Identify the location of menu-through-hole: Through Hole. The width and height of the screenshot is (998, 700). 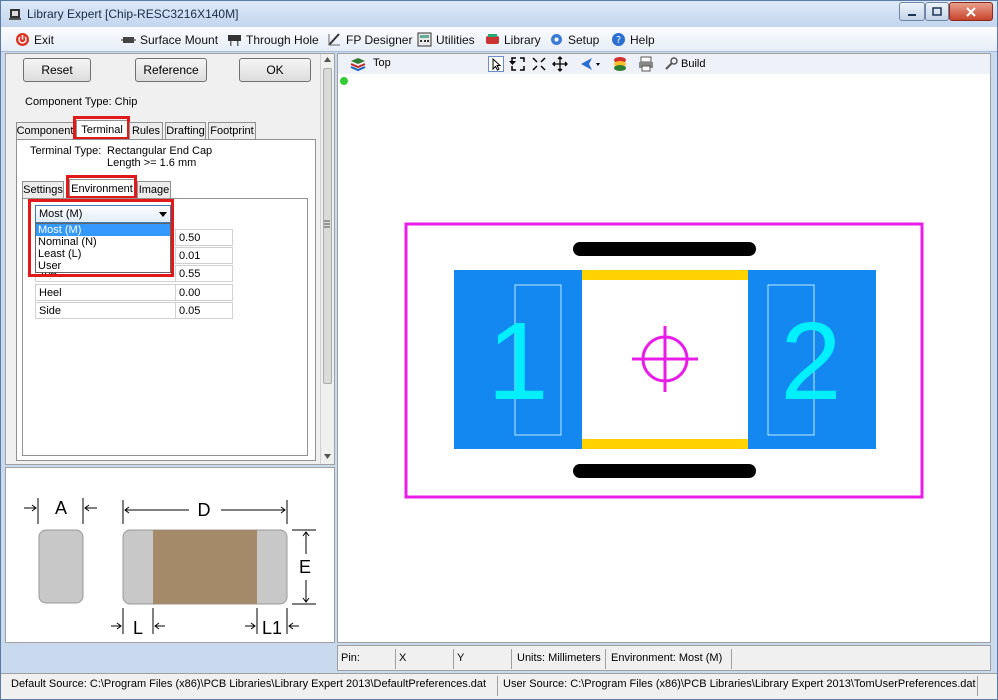
(273, 39).